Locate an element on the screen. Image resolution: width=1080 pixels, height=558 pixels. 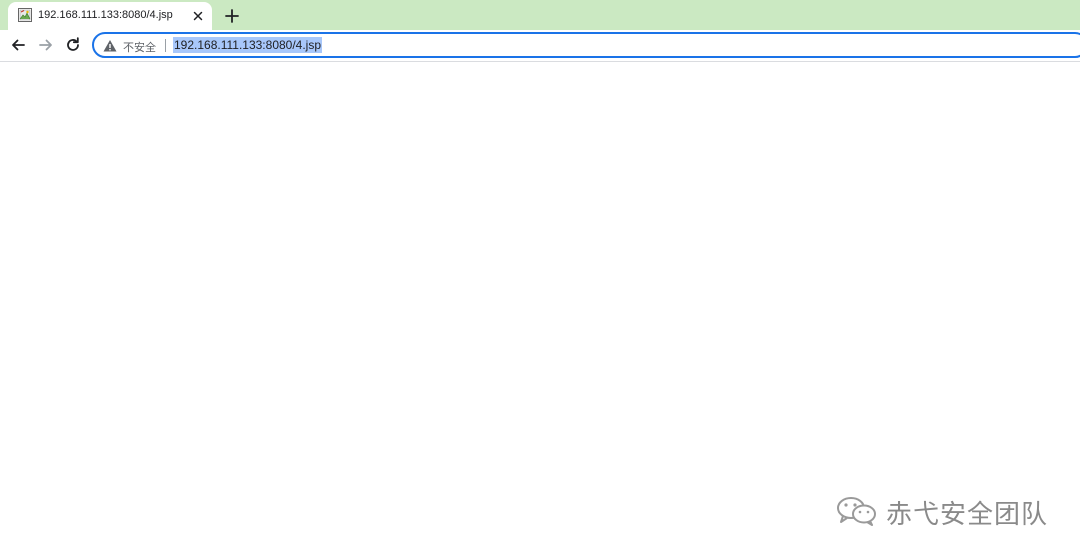
browser-toolbar: 不安全 192.168.111.133:8080/4.jsp is located at coordinates (540, 46).